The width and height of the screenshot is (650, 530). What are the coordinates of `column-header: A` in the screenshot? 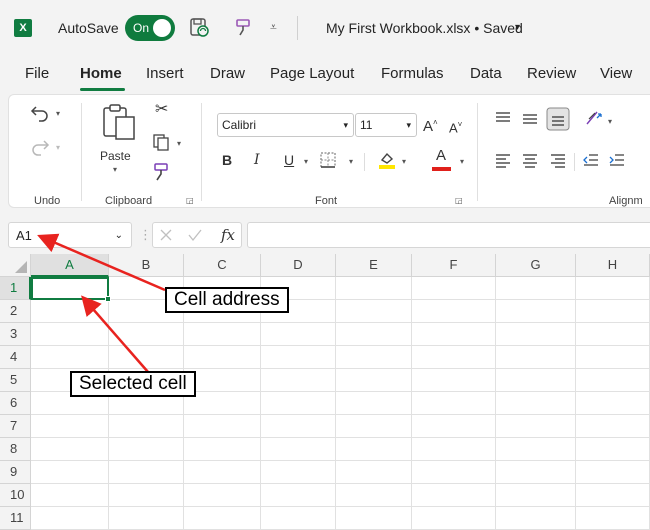 It's located at (70, 265).